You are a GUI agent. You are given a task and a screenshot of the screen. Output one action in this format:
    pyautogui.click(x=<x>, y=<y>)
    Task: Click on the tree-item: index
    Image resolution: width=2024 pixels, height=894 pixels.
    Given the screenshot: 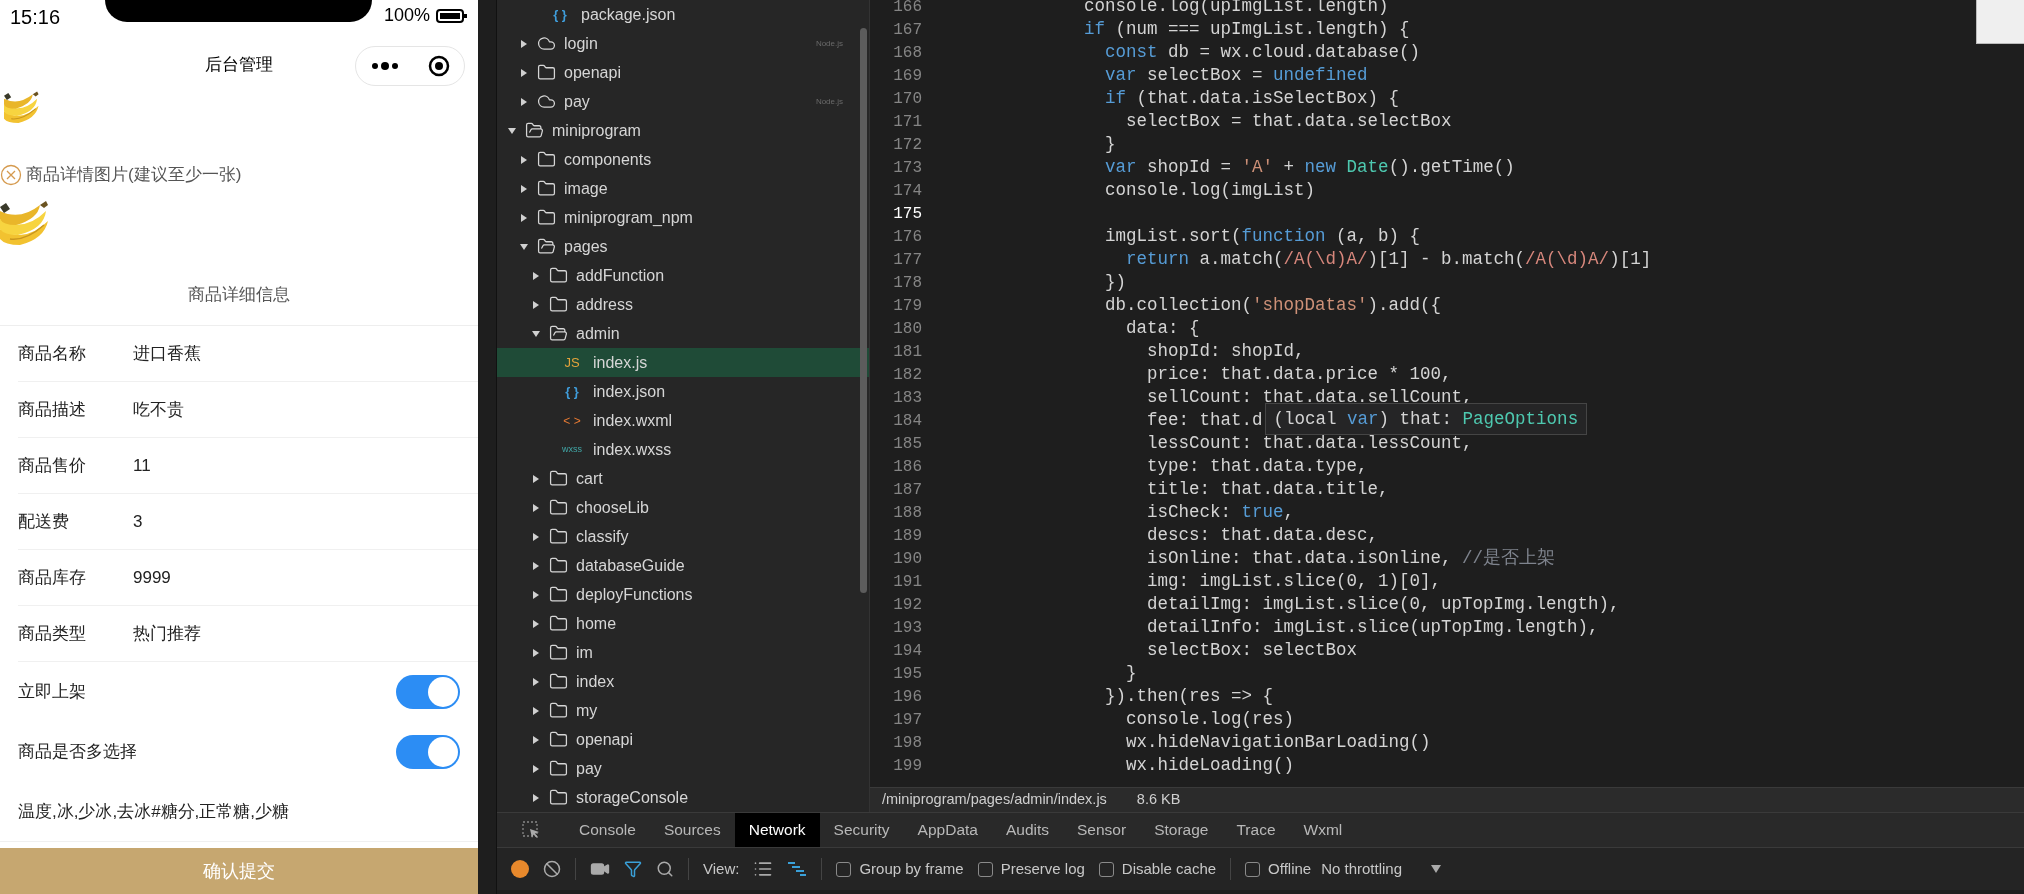 What is the action you would take?
    pyautogui.click(x=683, y=681)
    